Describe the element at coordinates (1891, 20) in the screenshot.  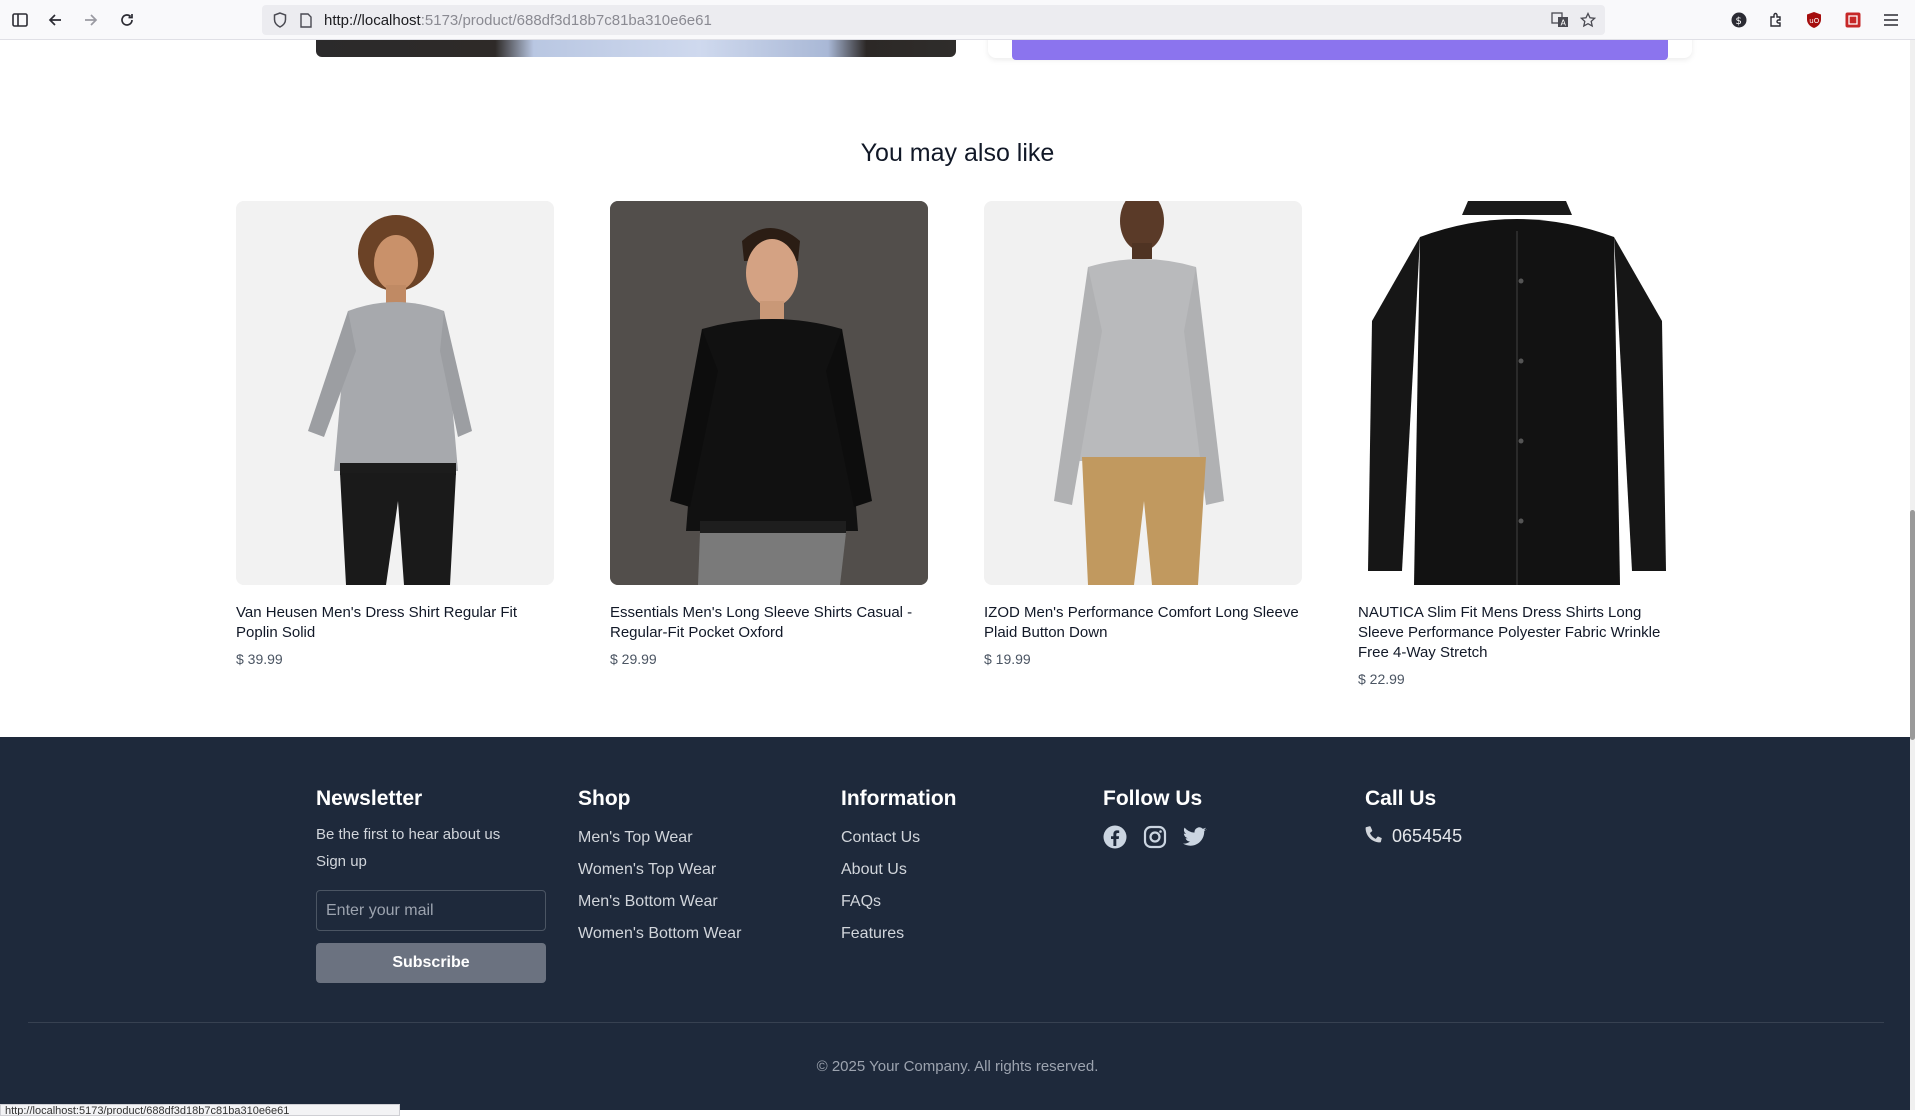
I see `menu-hamburger-icon` at that location.